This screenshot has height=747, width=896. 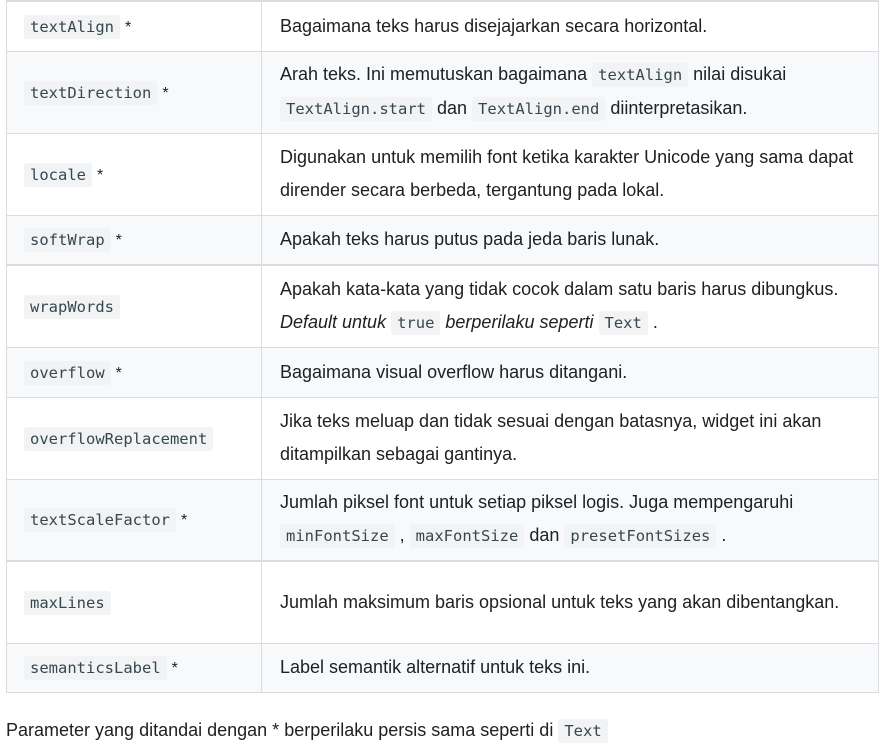 What do you see at coordinates (737, 74) in the screenshot?
I see `desc-text: nilai disukai` at bounding box center [737, 74].